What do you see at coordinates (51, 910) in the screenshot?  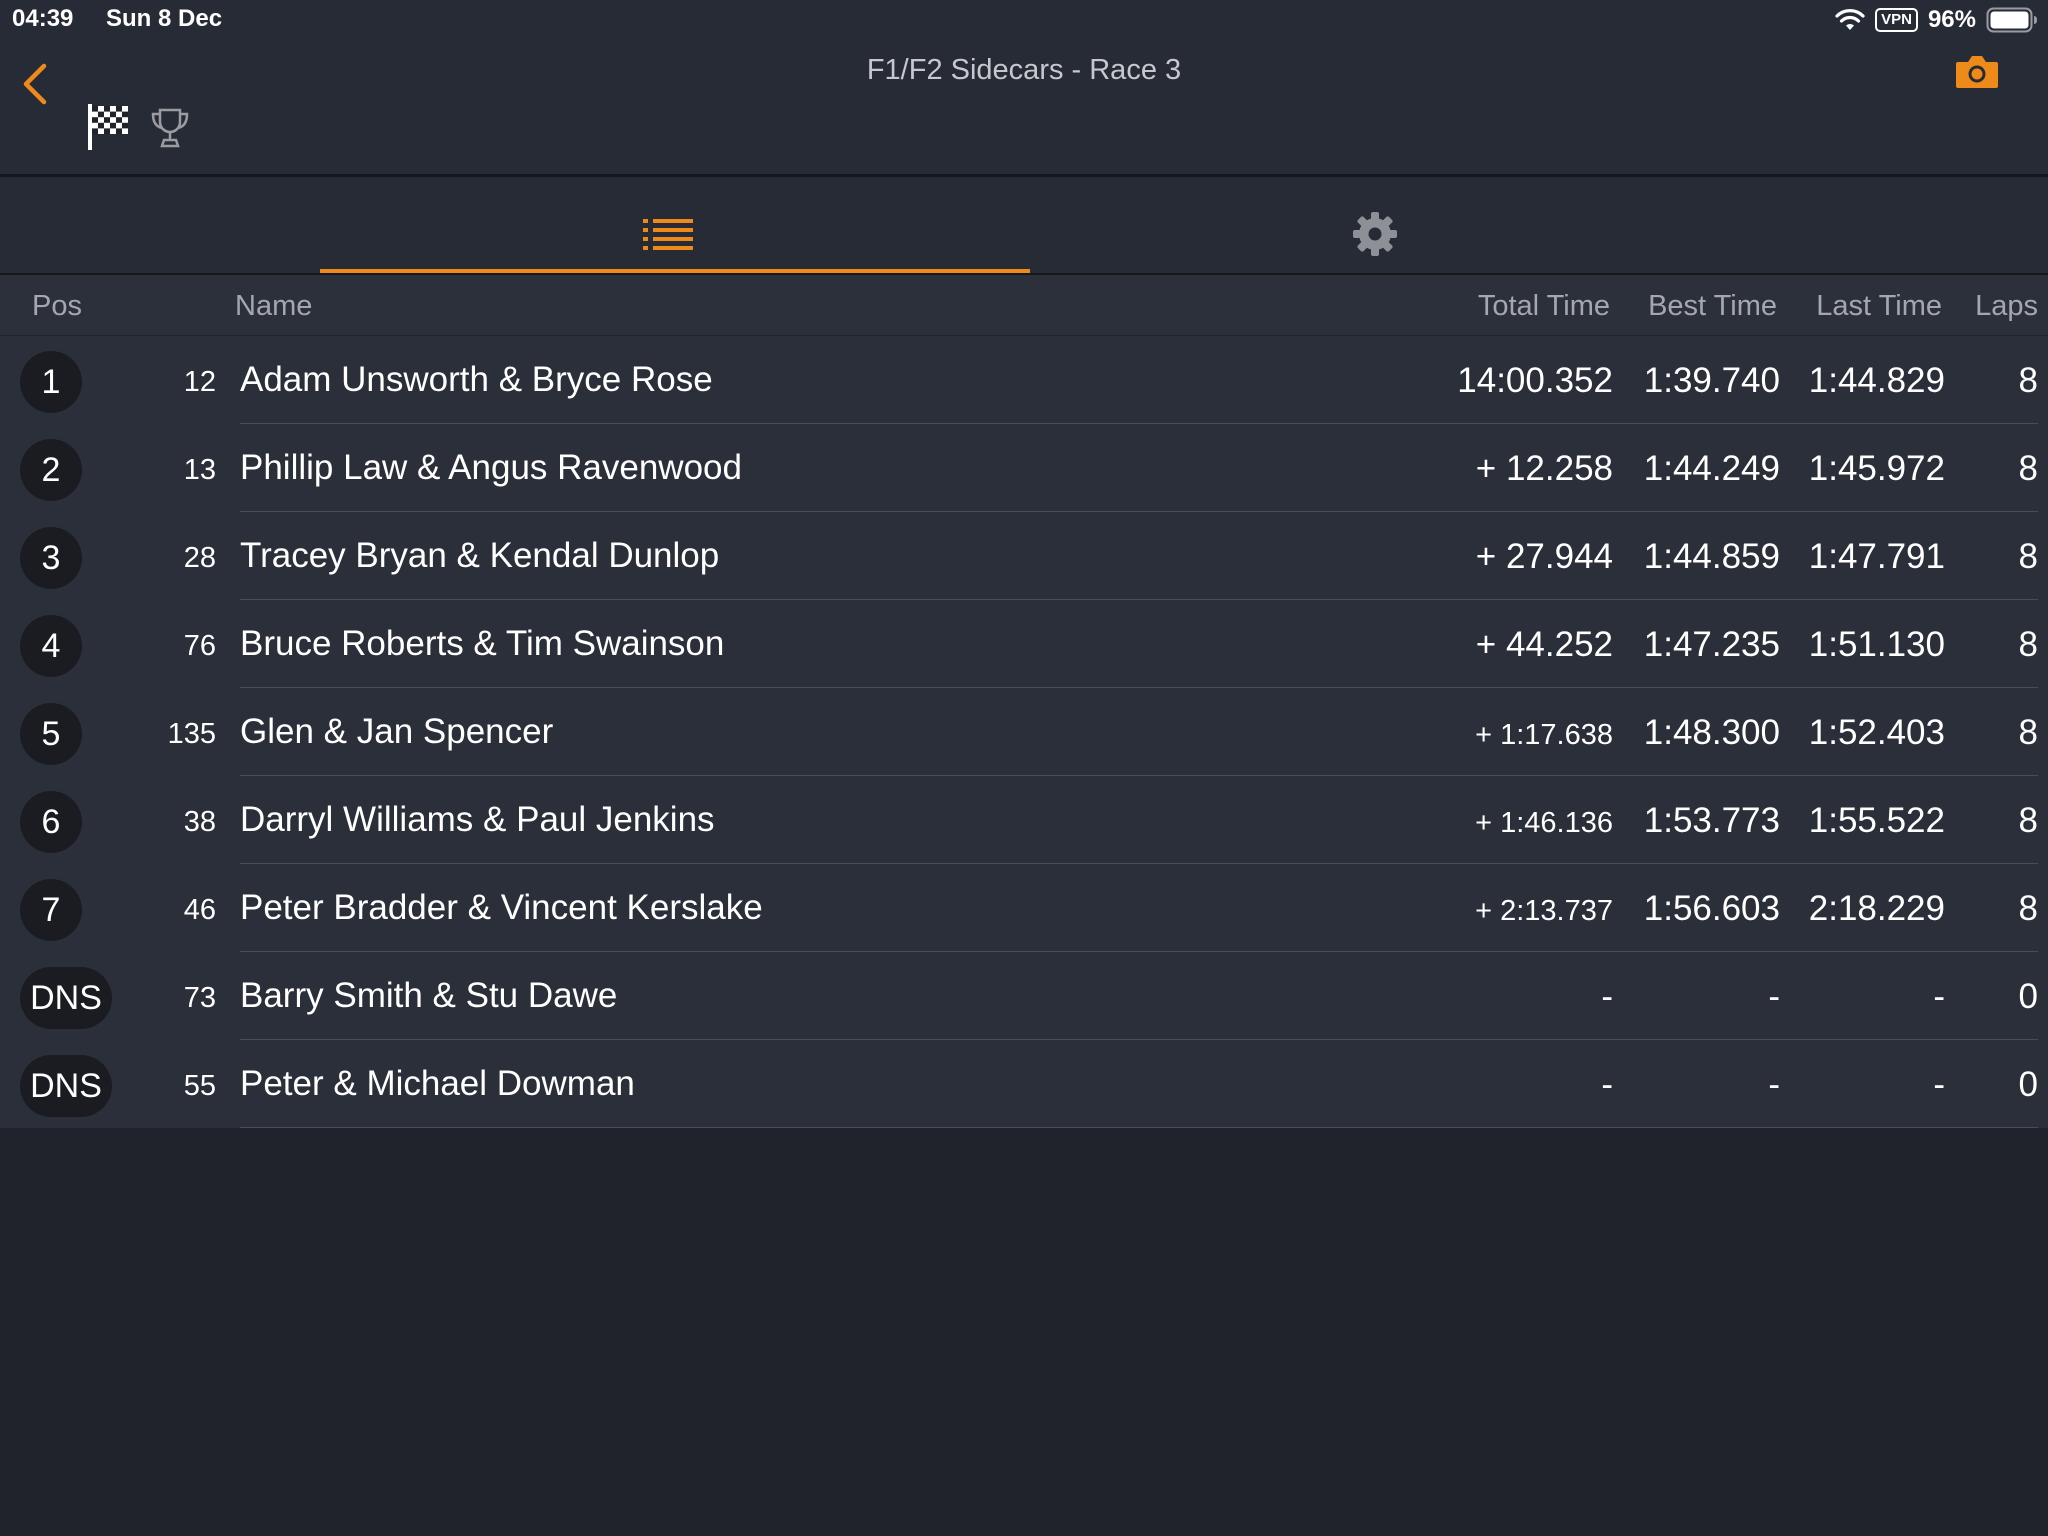 I see `position-badge: 7` at bounding box center [51, 910].